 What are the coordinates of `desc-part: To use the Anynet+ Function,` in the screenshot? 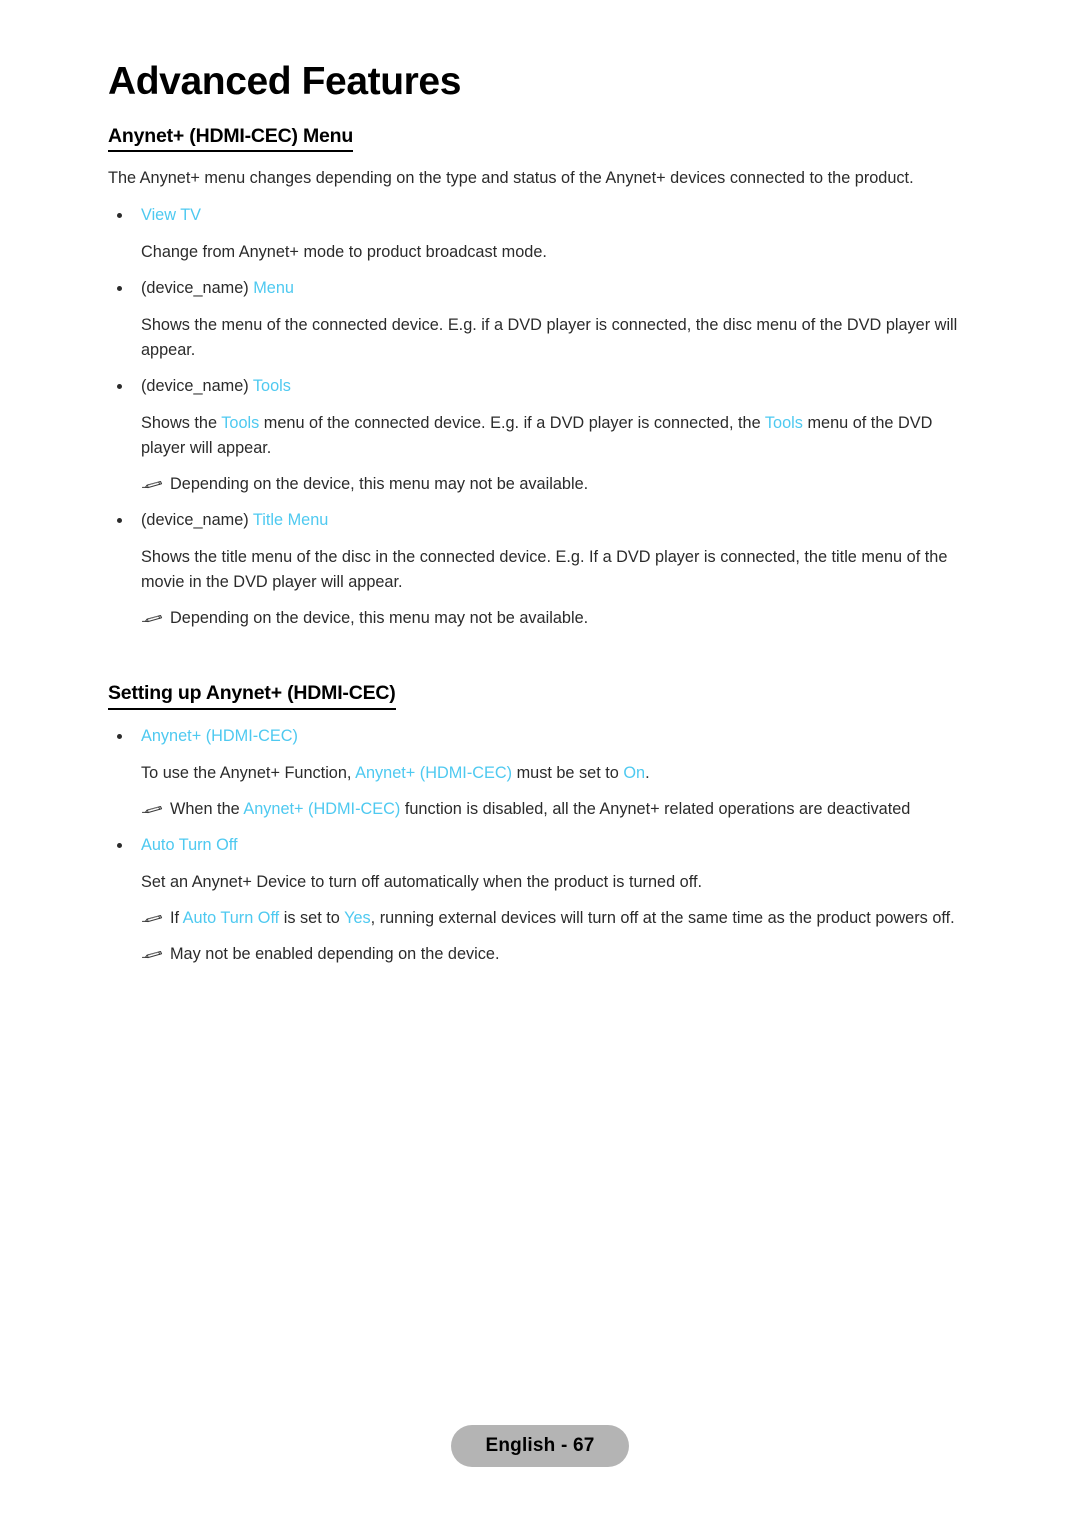 It's located at (248, 772).